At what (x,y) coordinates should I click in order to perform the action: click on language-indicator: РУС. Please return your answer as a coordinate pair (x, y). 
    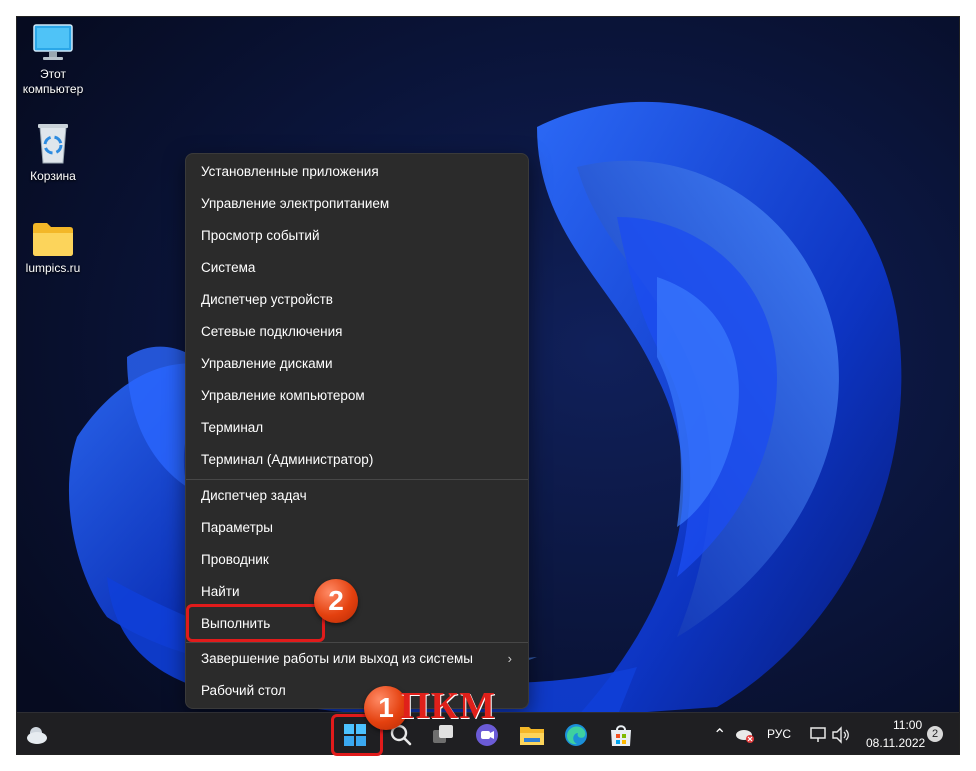
    Looking at the image, I should click on (779, 734).